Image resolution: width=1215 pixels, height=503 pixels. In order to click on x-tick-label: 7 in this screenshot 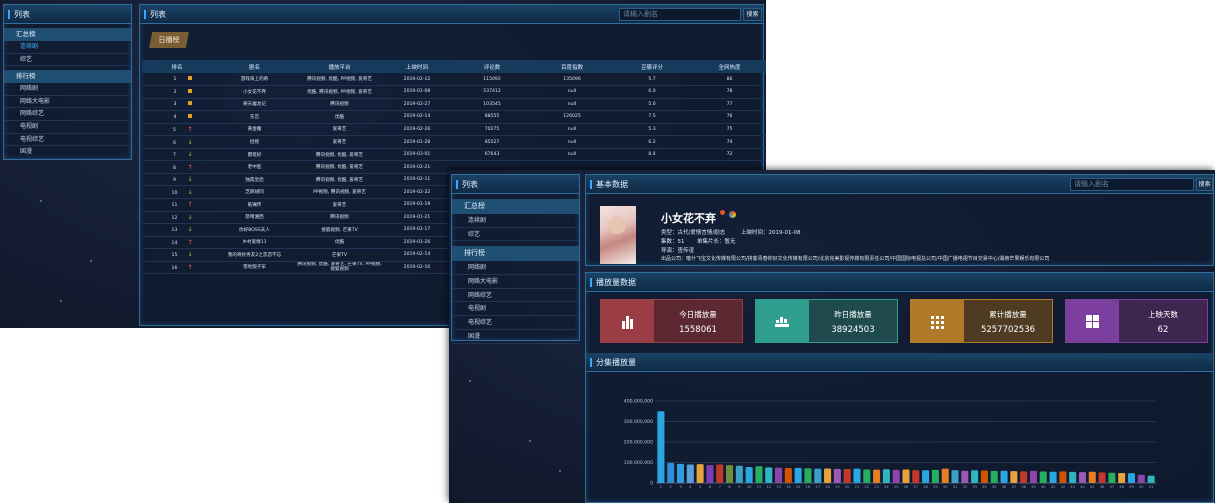, I will do `click(720, 487)`.